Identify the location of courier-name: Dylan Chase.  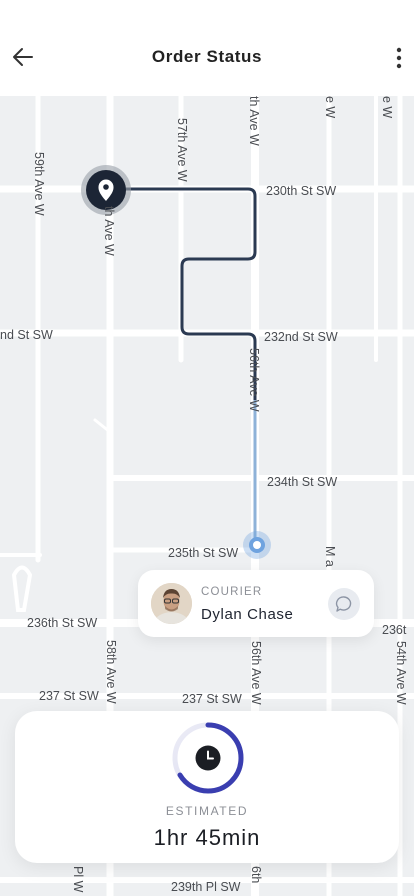
(247, 614).